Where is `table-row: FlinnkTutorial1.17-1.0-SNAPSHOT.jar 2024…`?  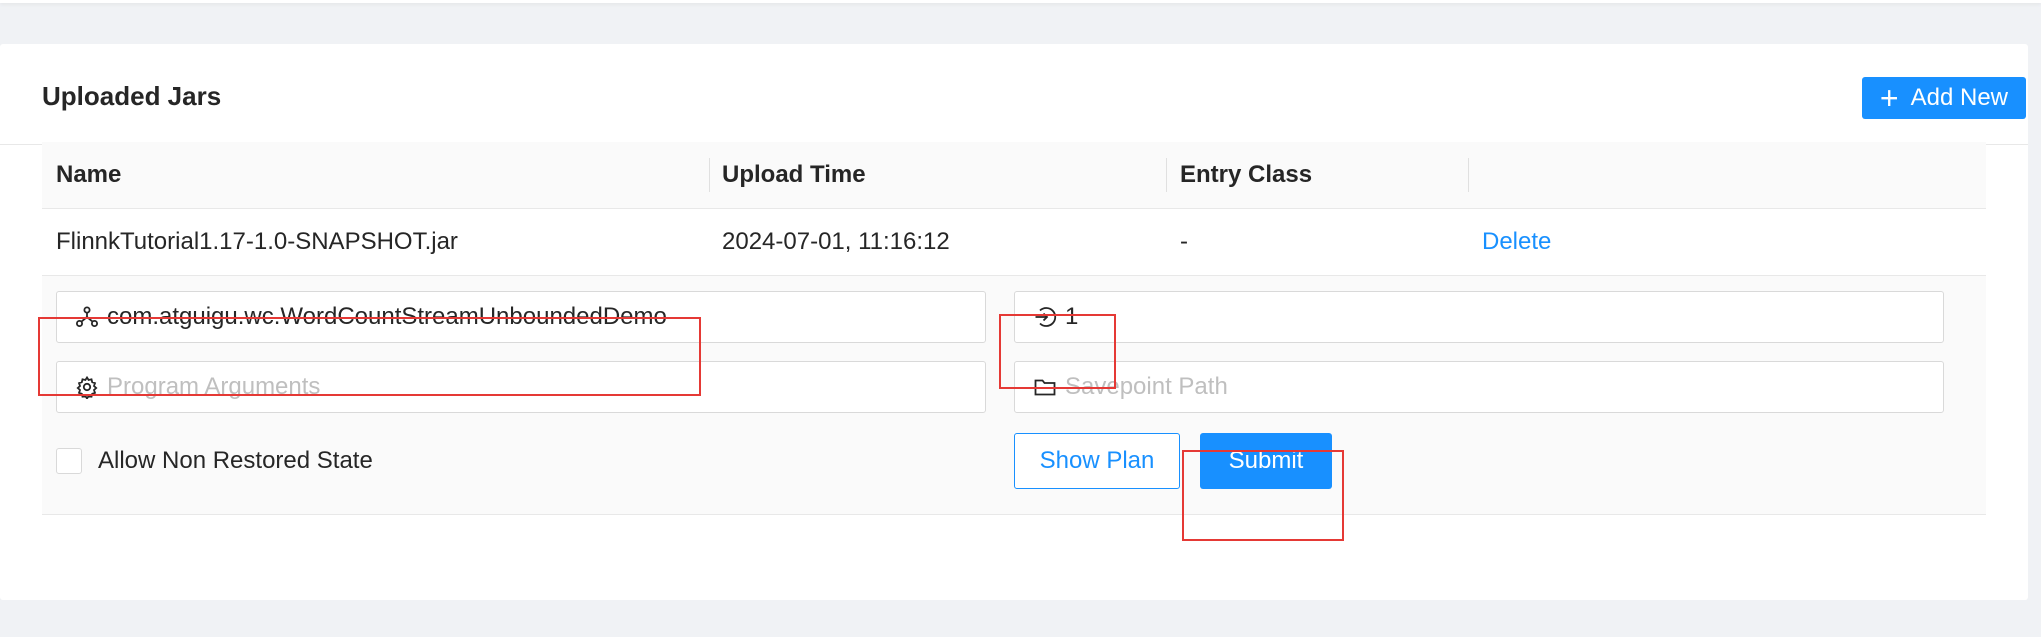 table-row: FlinnkTutorial1.17-1.0-SNAPSHOT.jar 2024… is located at coordinates (1014, 242).